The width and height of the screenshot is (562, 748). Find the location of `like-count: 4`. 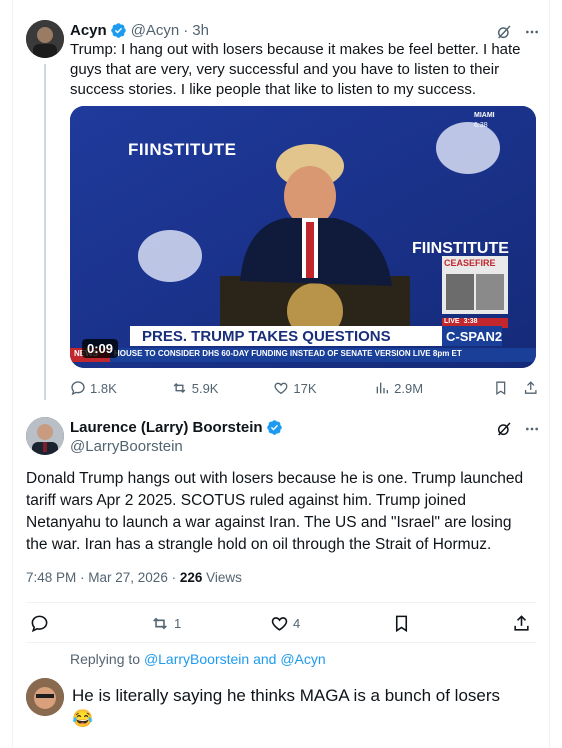

like-count: 4 is located at coordinates (297, 623).